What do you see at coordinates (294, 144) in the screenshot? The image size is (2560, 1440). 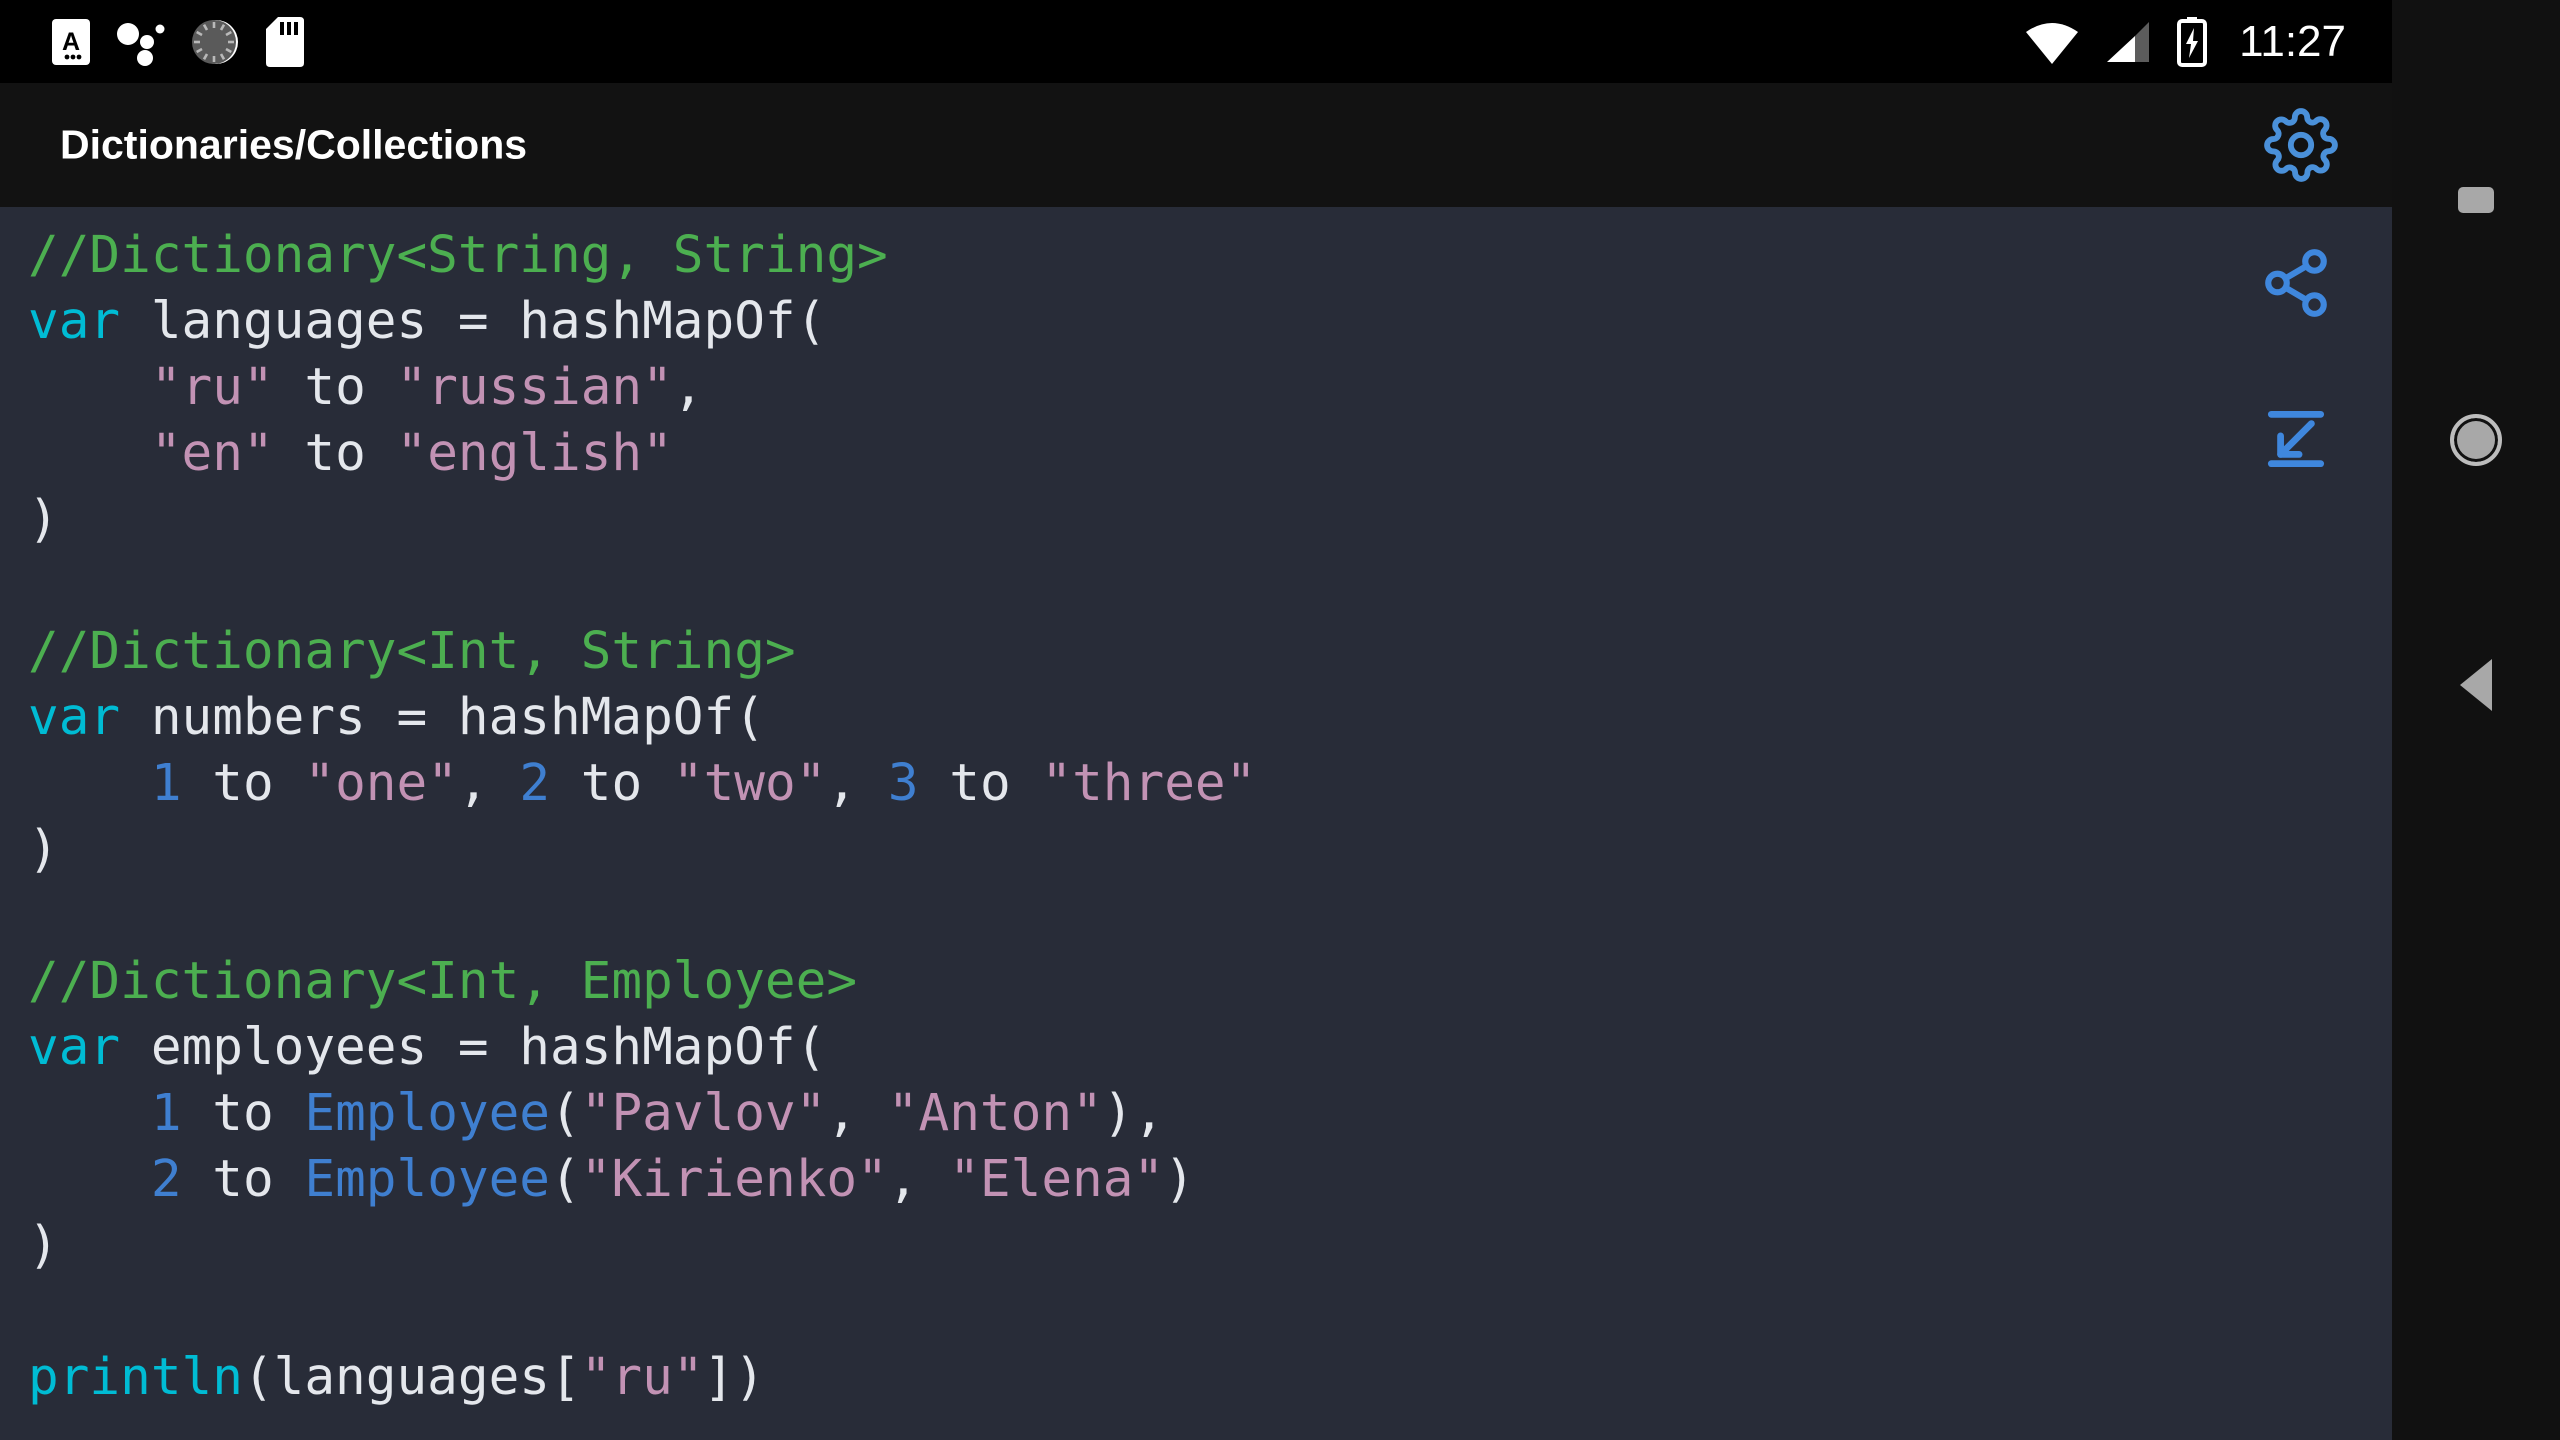 I see `page-title: Dictionaries/Collections` at bounding box center [294, 144].